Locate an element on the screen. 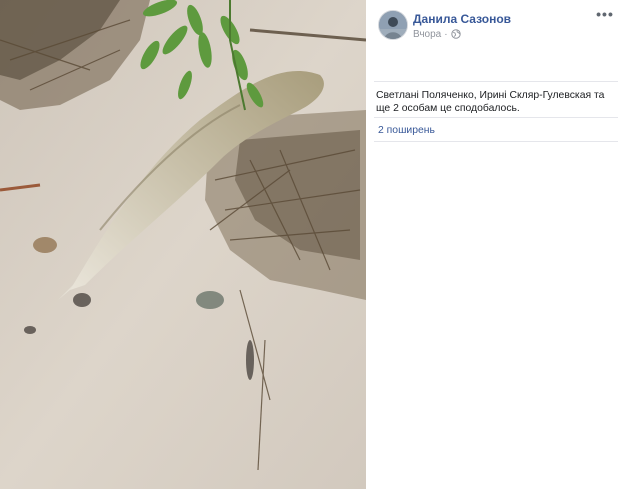  author-name-link: Данила Сазонов is located at coordinates (462, 19).